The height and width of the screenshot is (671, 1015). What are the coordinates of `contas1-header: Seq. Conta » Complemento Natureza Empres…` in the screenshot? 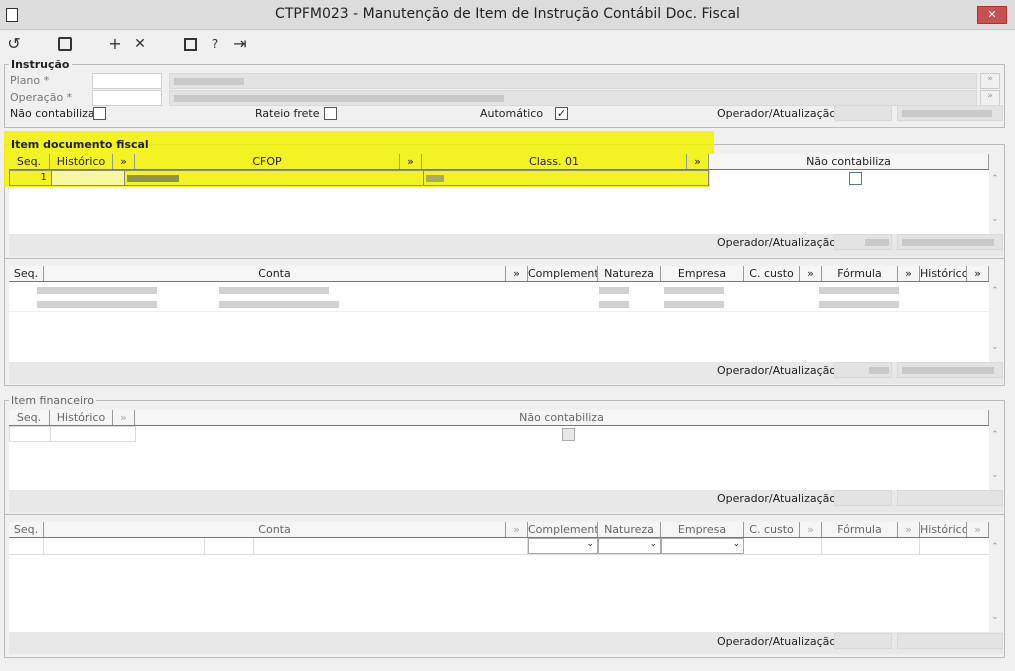 It's located at (499, 274).